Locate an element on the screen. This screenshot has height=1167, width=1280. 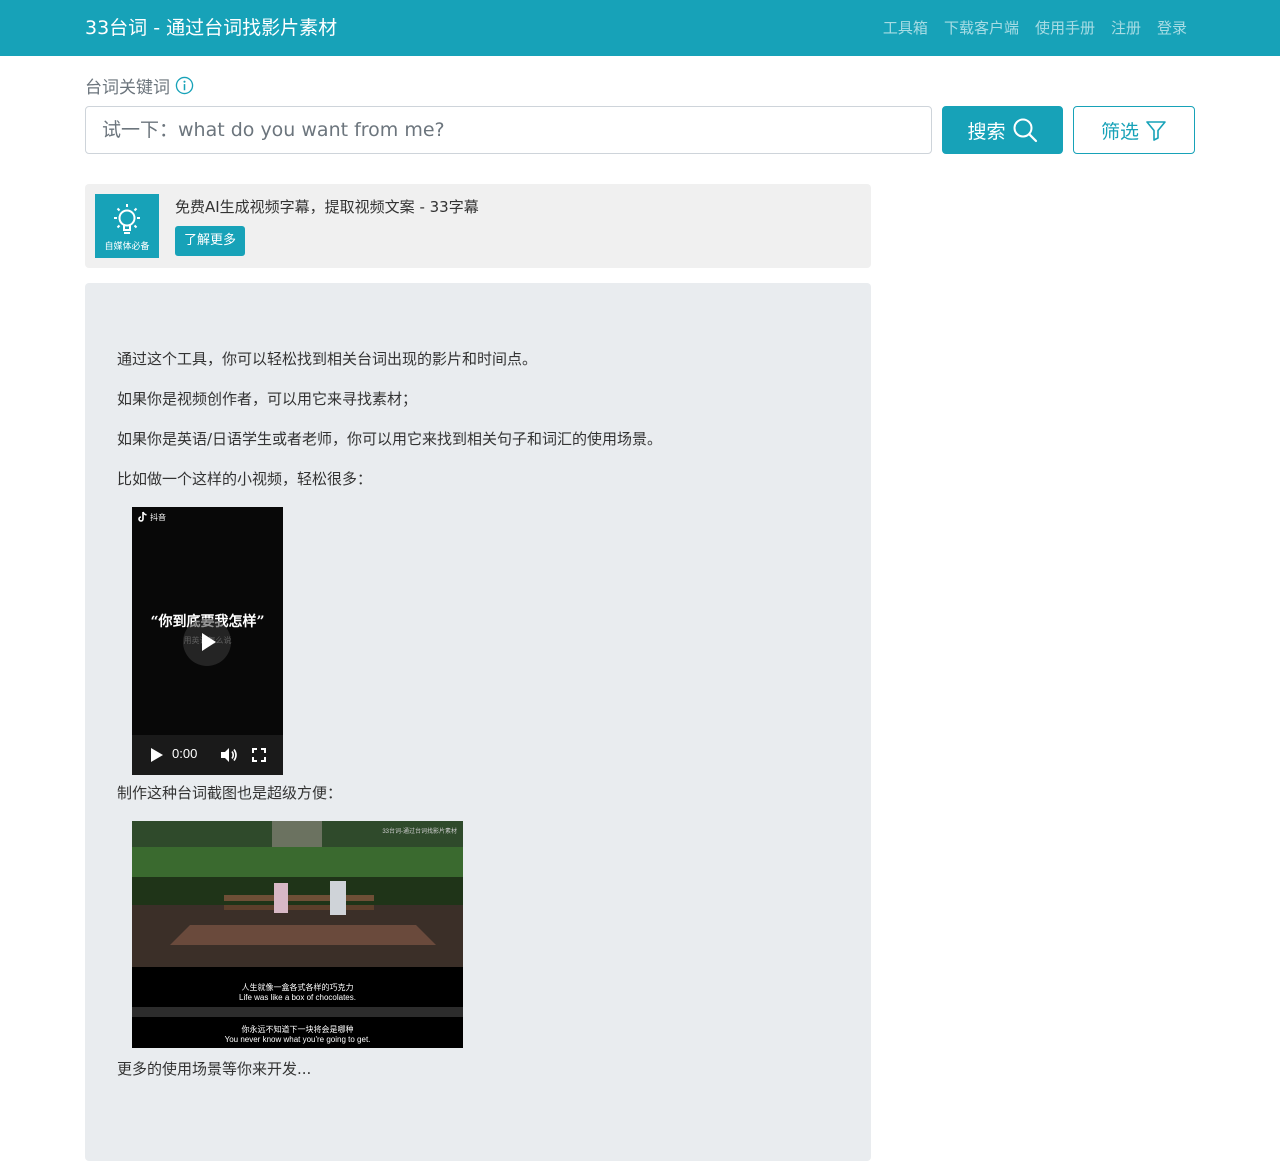
filter-icon is located at coordinates (1156, 131).